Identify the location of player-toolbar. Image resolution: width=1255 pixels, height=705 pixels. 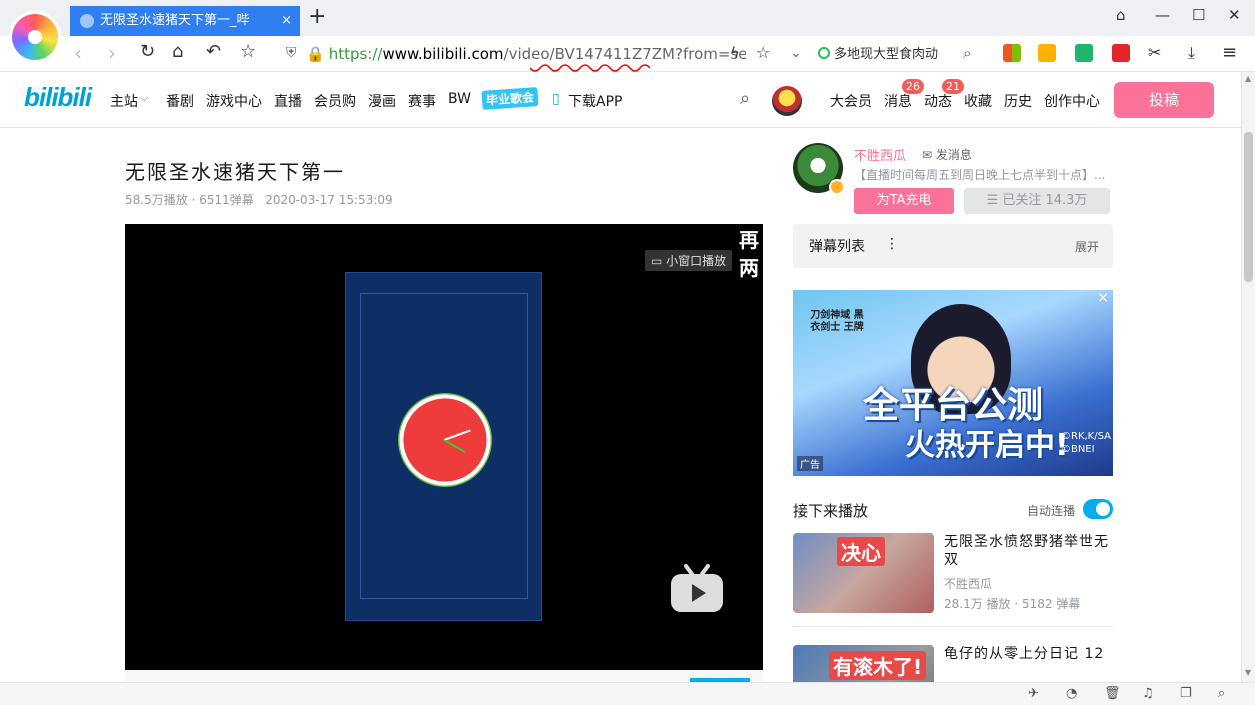
(444, 676).